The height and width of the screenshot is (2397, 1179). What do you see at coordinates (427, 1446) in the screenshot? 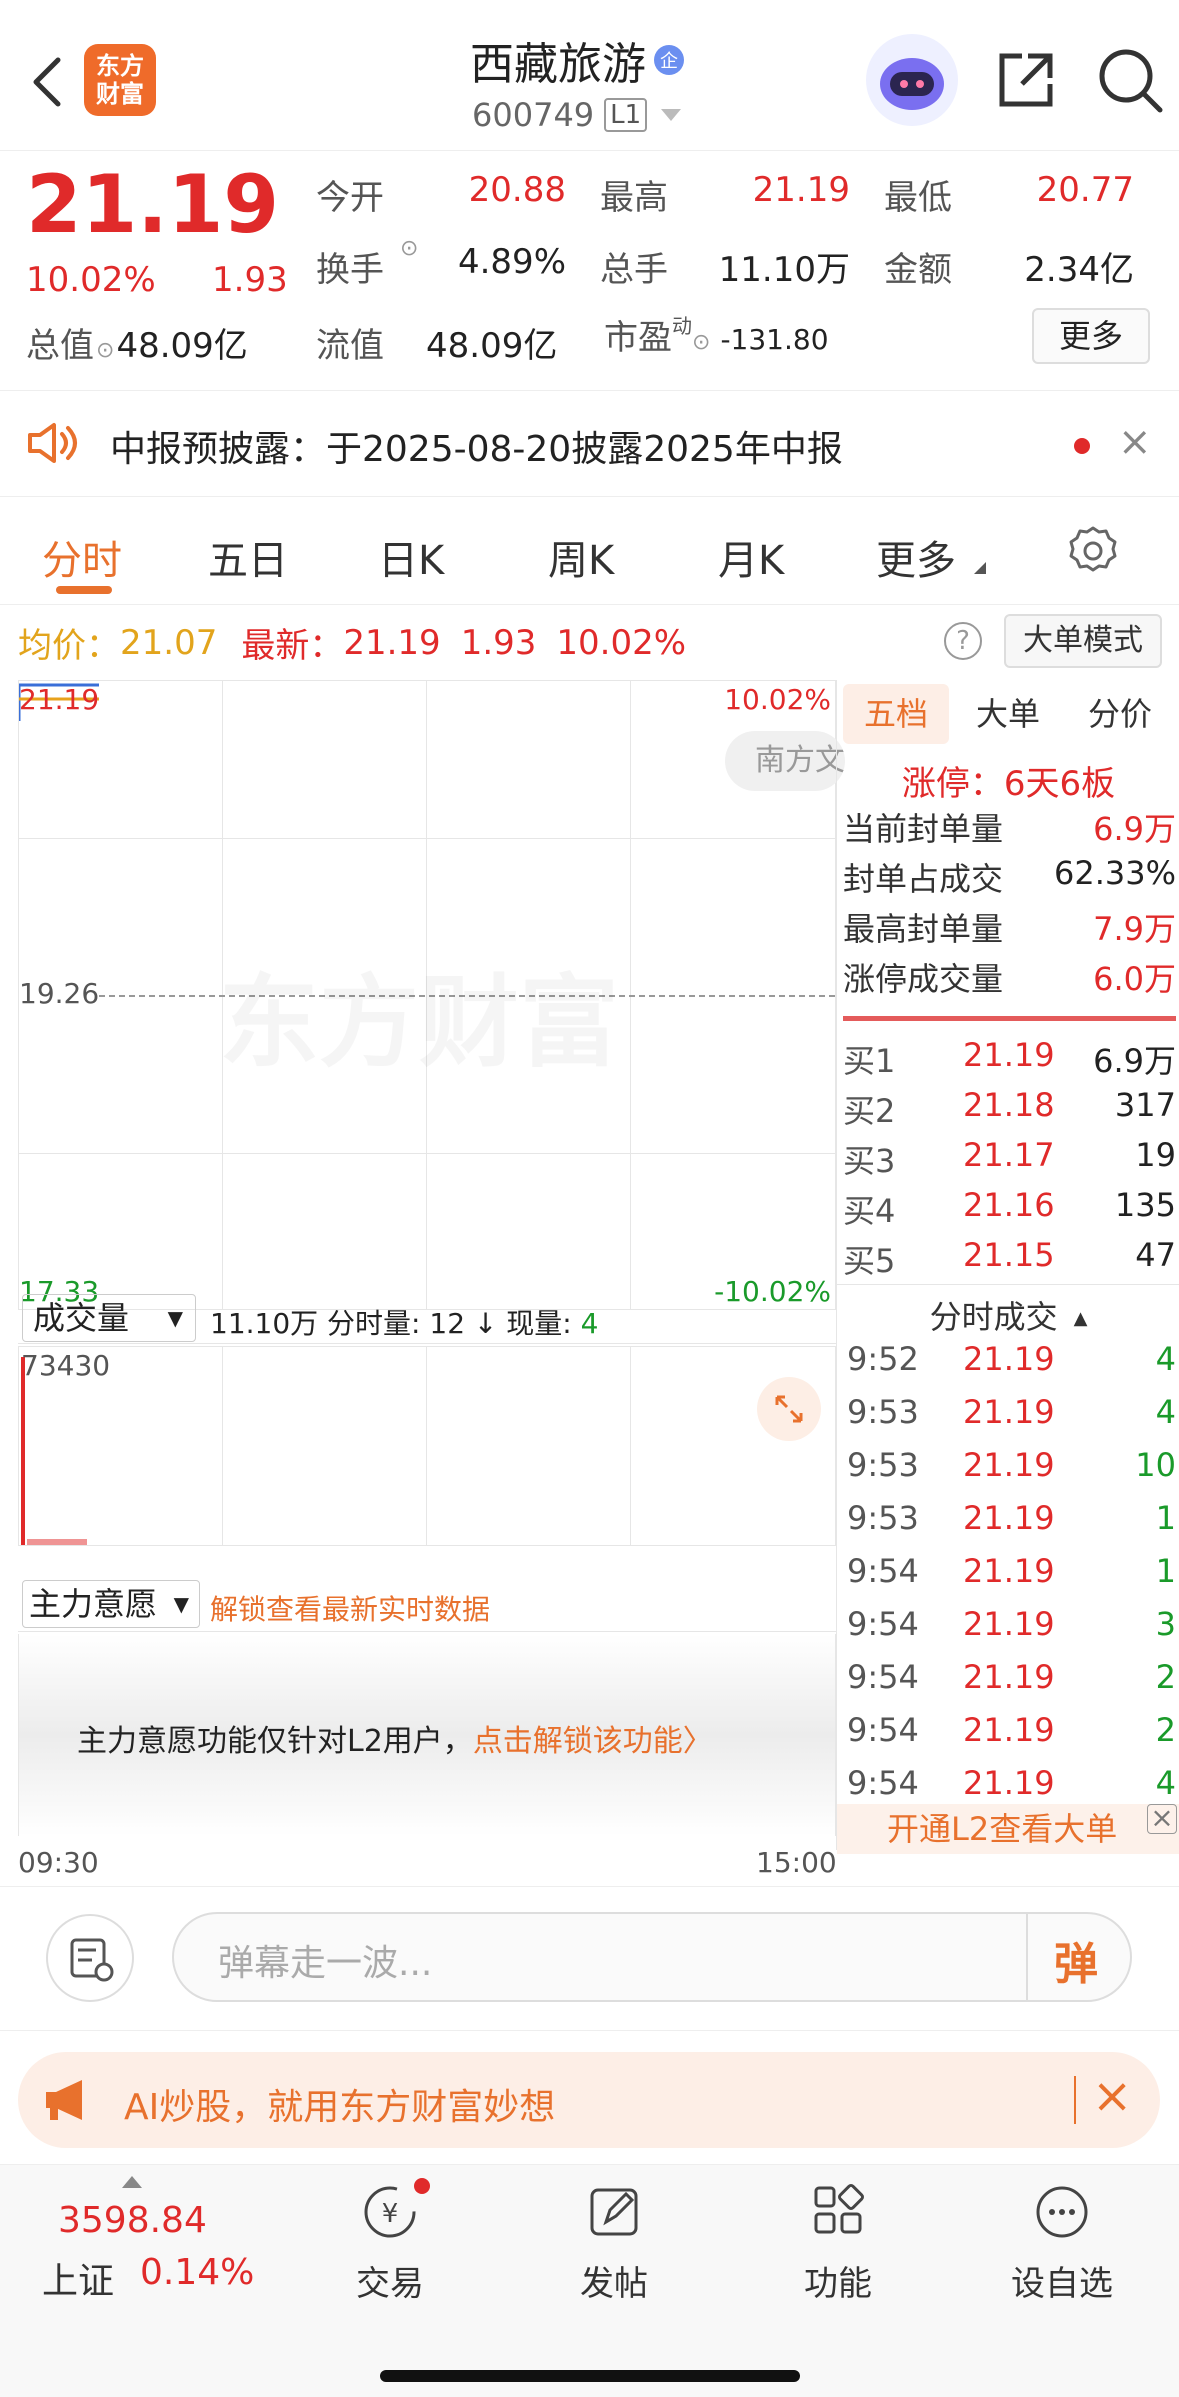
I see `volume-chart: 73430` at bounding box center [427, 1446].